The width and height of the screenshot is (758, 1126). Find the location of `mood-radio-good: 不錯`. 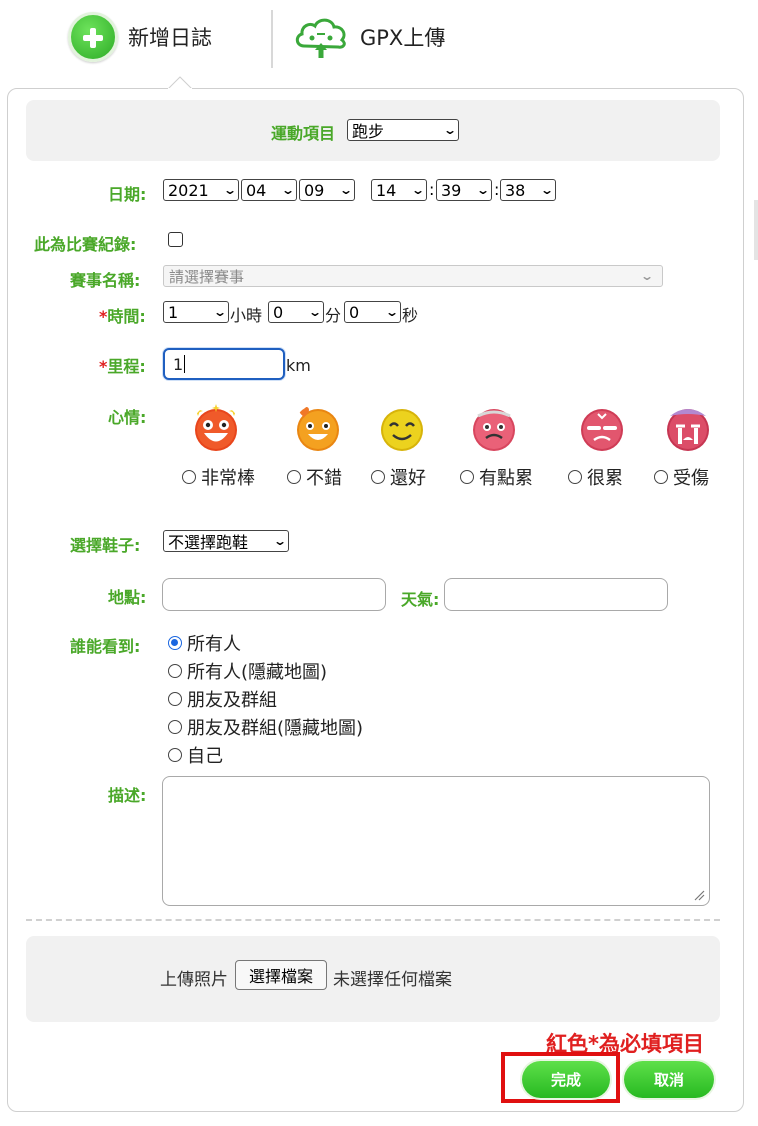

mood-radio-good: 不錯 is located at coordinates (314, 477).